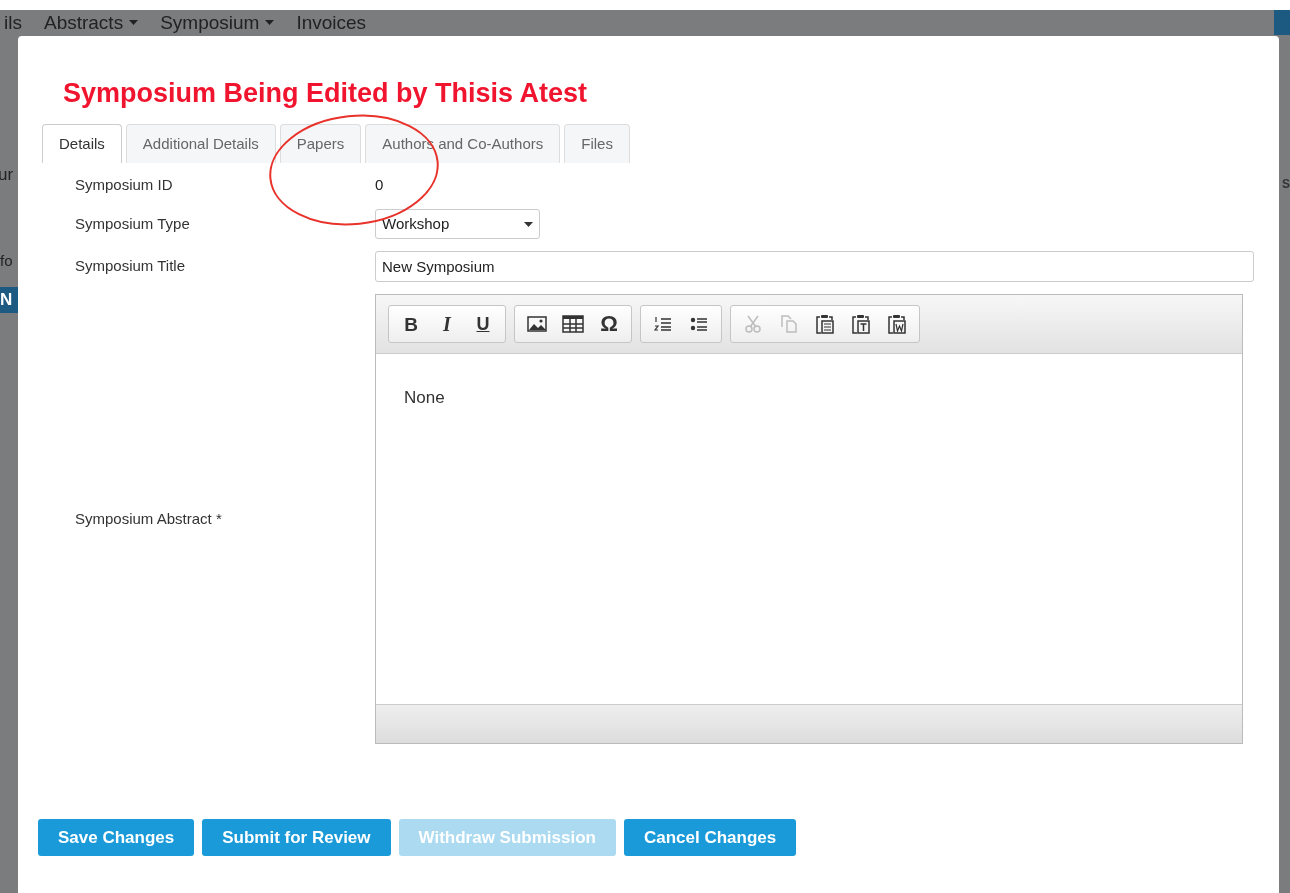  What do you see at coordinates (331, 22) in the screenshot?
I see `nav-menu-item: Invoices` at bounding box center [331, 22].